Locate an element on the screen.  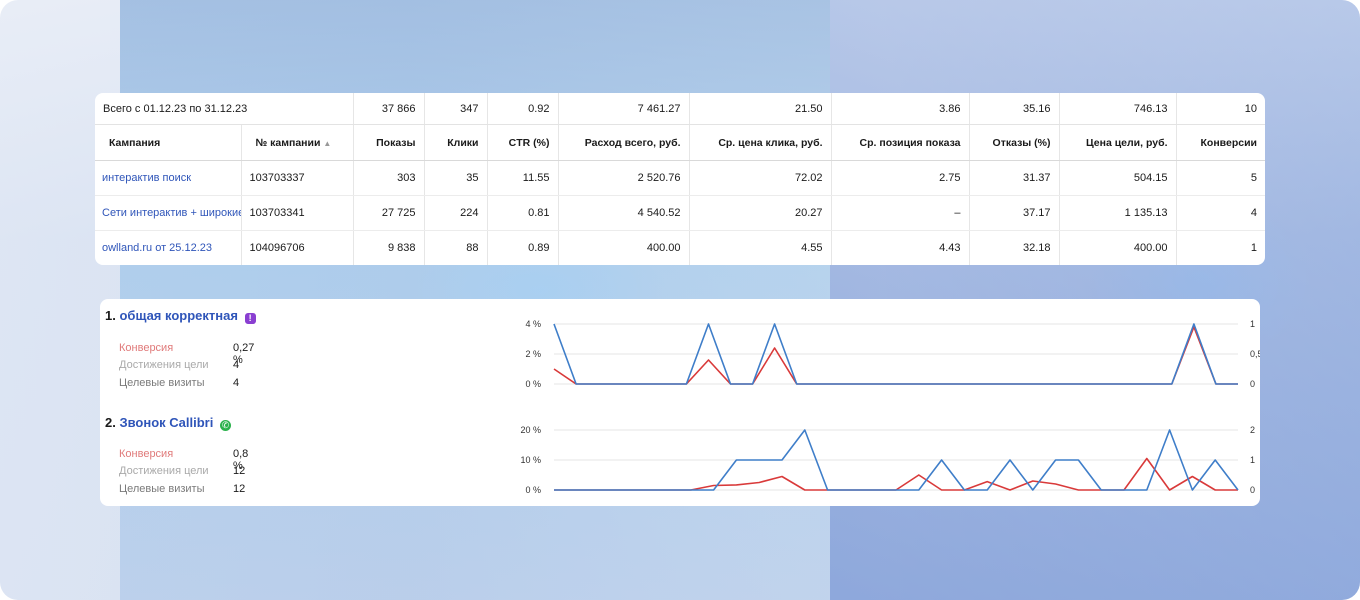
column-header-campaign-id-label: № кампании is located at coordinates (288, 142).